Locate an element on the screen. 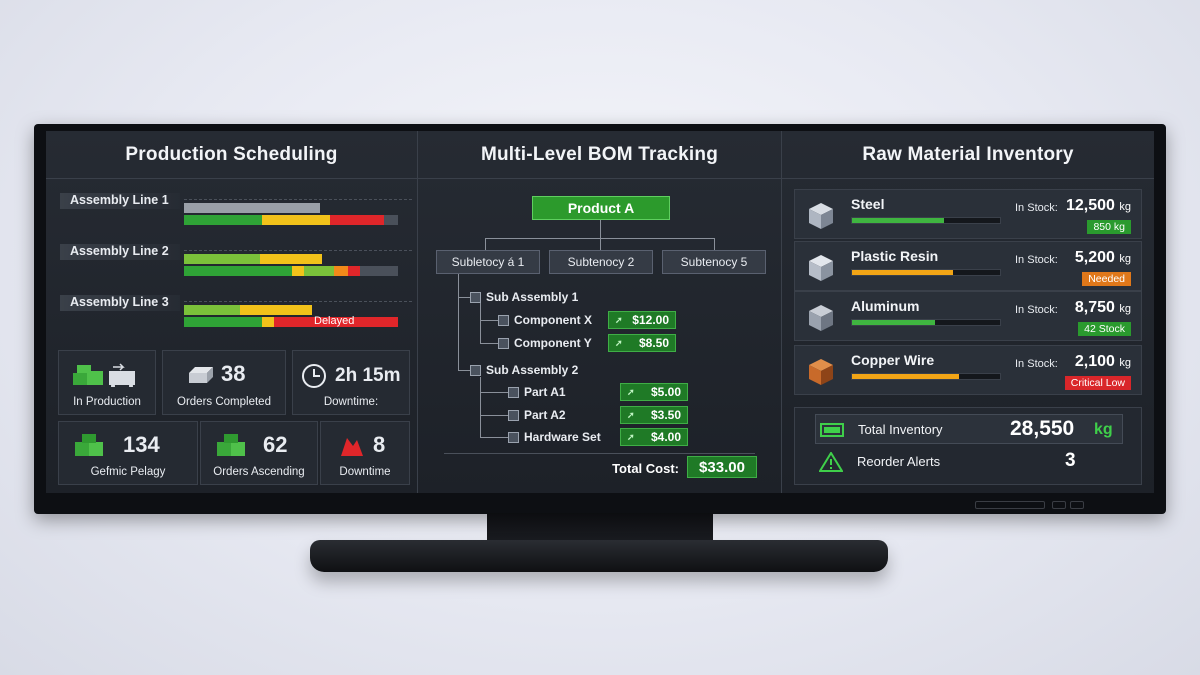 The height and width of the screenshot is (675, 1200). price-value: $4.00 is located at coordinates (665, 437).